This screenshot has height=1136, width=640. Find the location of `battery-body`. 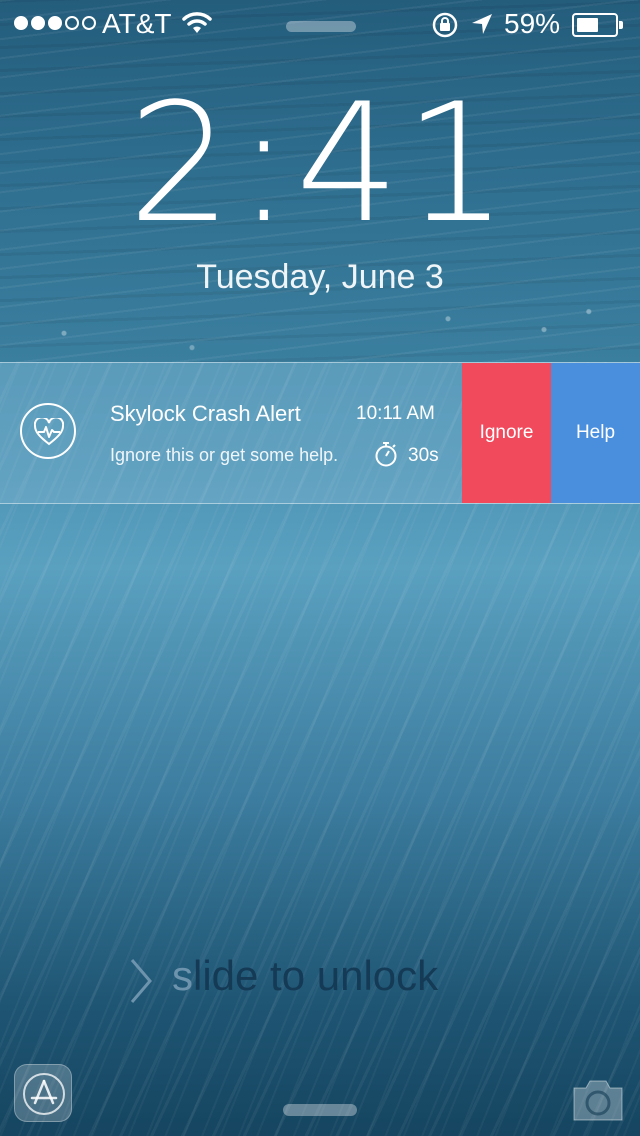

battery-body is located at coordinates (595, 25).